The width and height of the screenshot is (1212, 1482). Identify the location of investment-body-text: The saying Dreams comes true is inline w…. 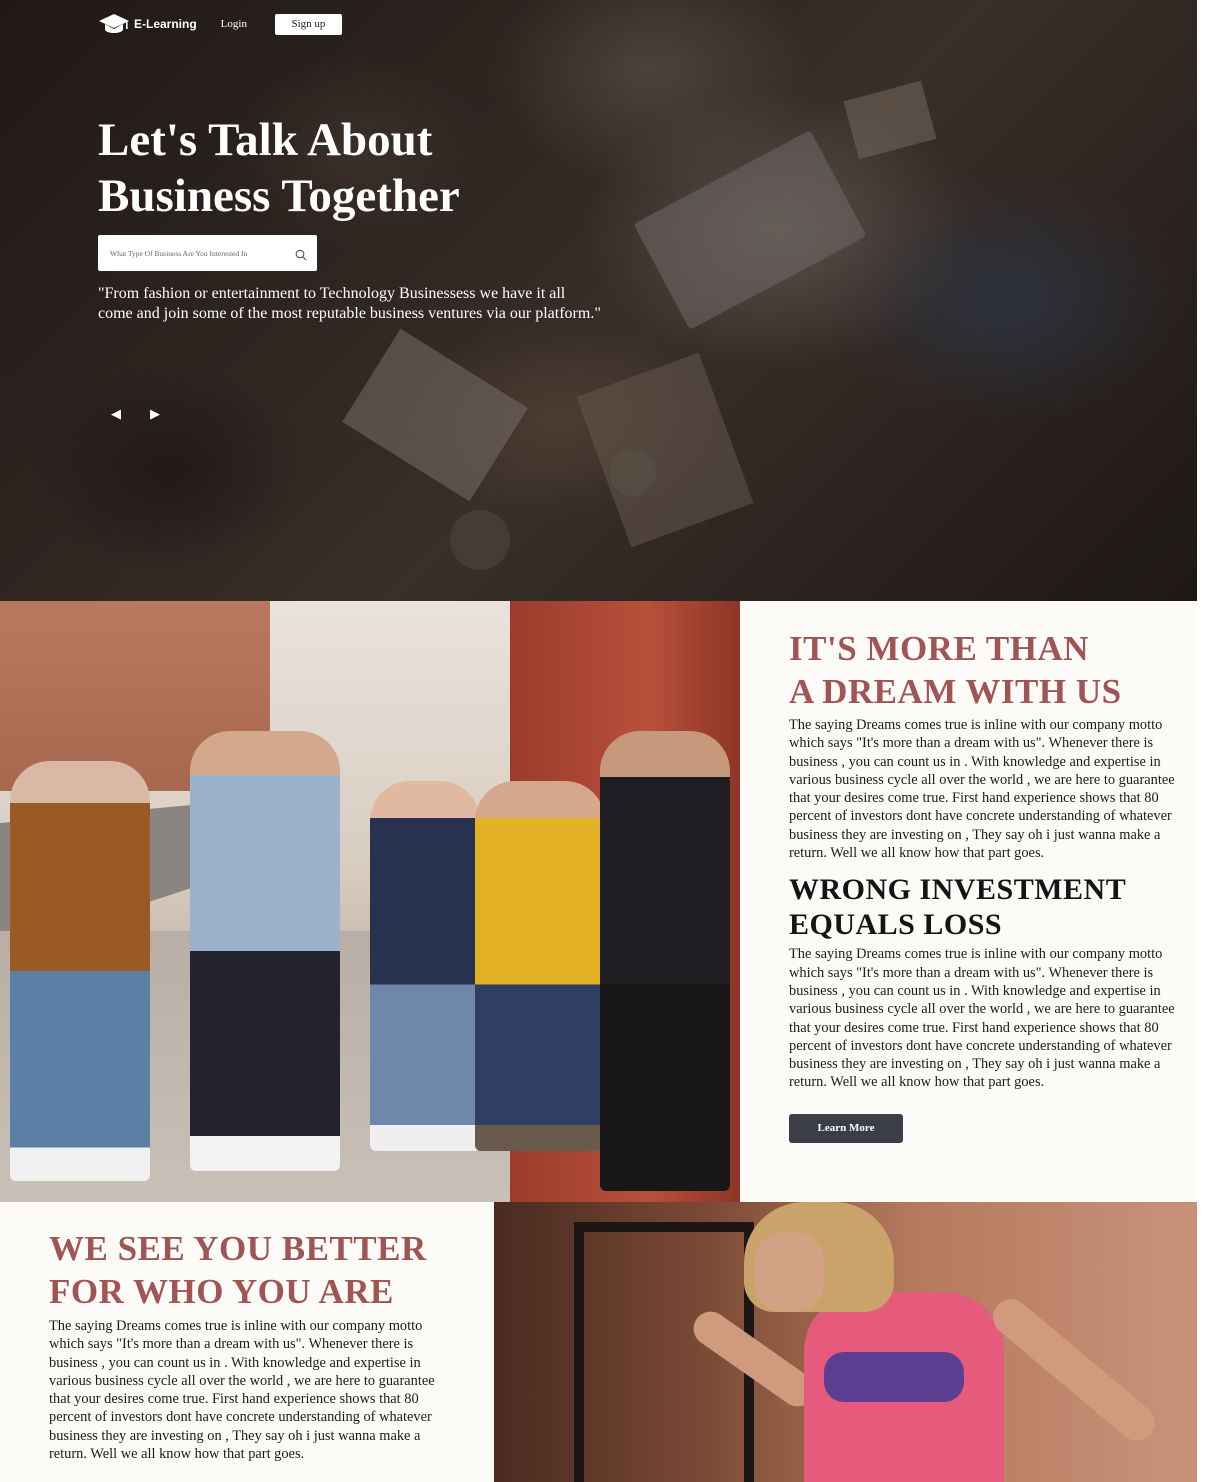
(982, 1018).